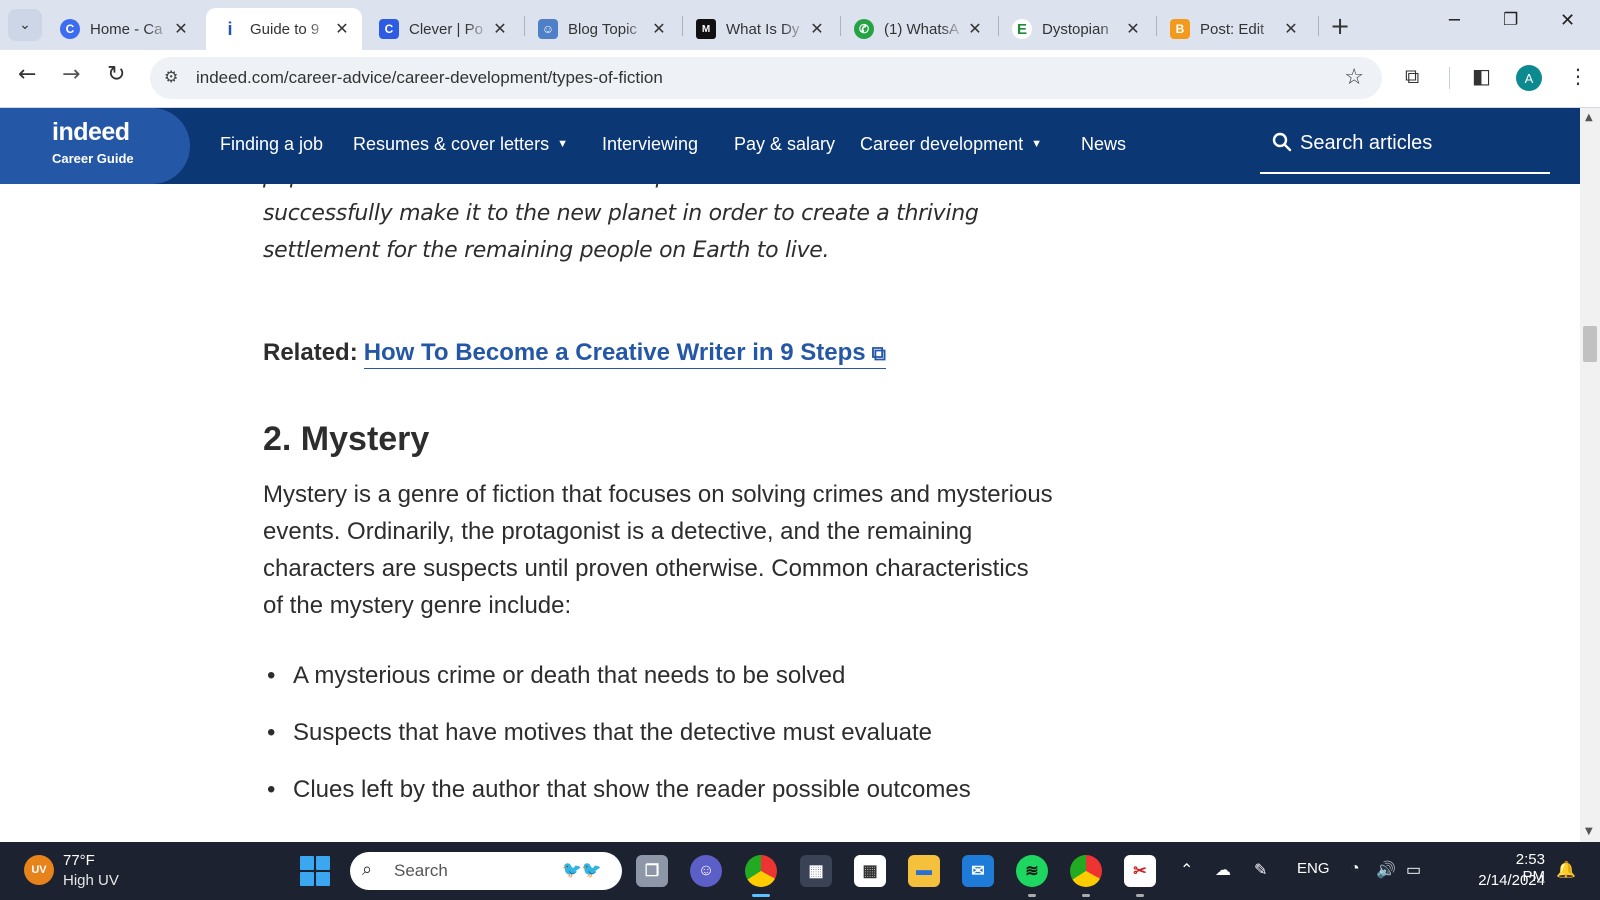  I want to click on minimize-icon: ─, so click(1454, 20).